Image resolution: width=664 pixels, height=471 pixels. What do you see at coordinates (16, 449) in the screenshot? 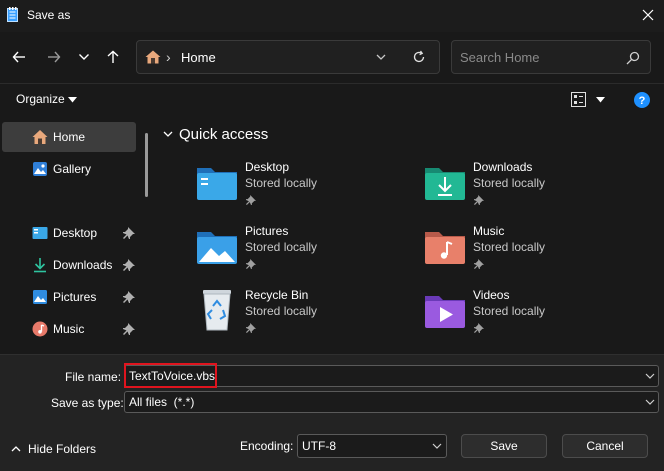
I see `chevron-up-icon` at bounding box center [16, 449].